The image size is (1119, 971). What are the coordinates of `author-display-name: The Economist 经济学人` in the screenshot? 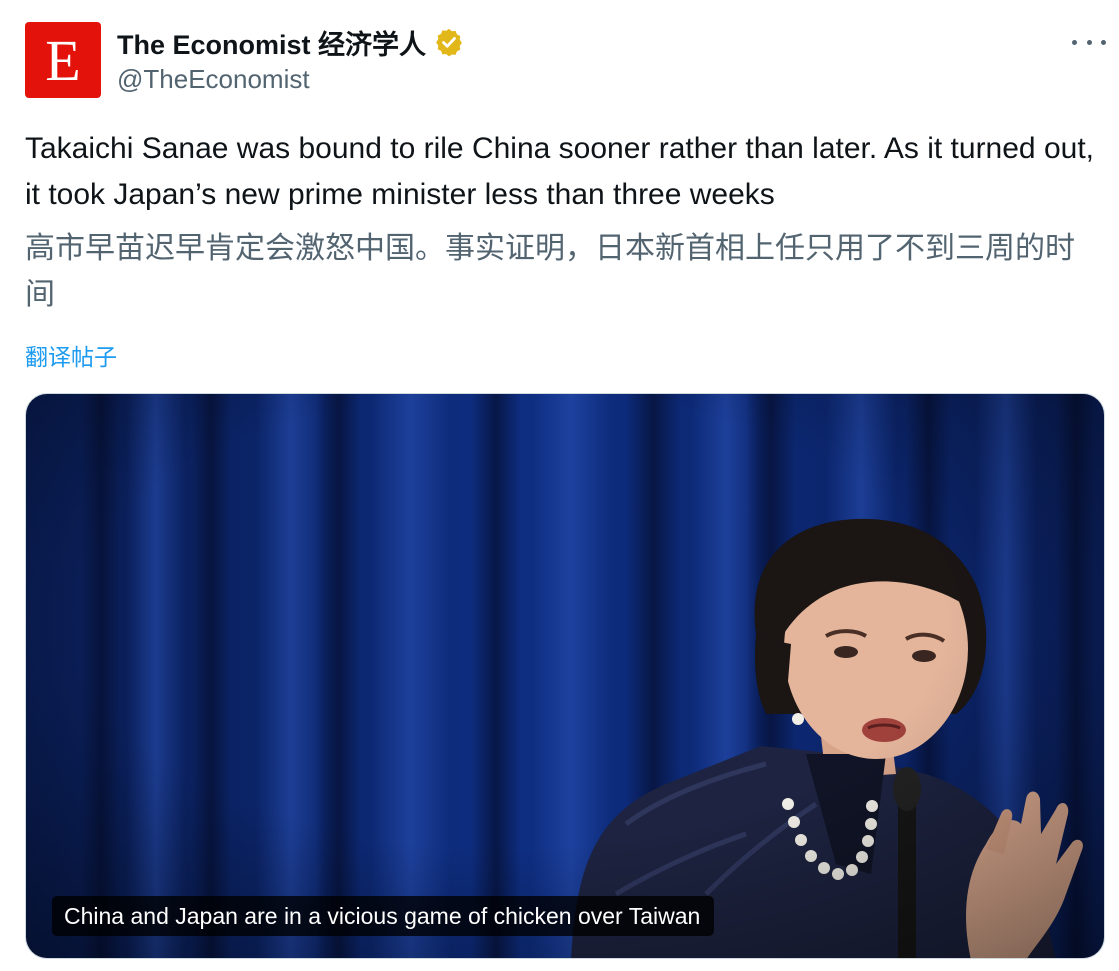 It's located at (271, 42).